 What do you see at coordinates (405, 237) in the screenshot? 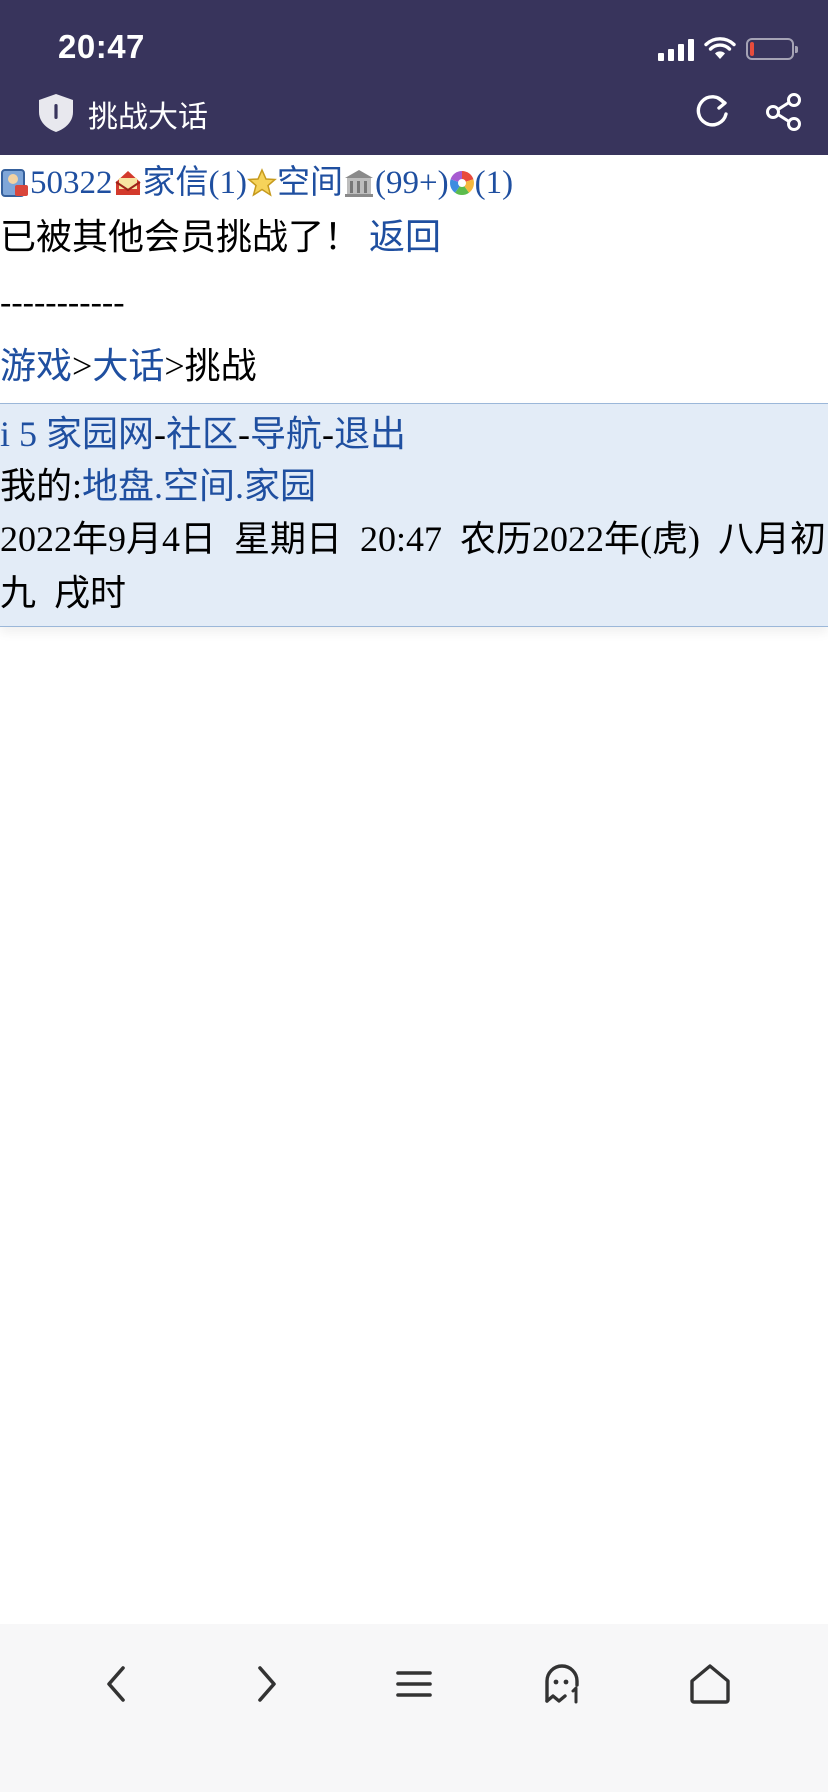
I see `back-link: 返回` at bounding box center [405, 237].